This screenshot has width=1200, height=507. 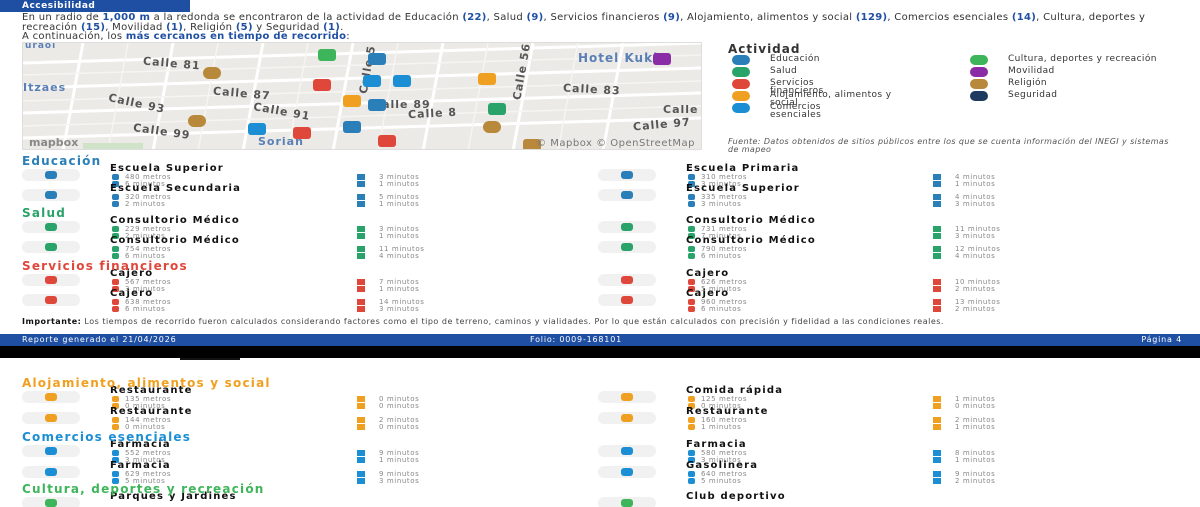 I want to click on bike-time-value: 1 minutos, so click(x=721, y=427).